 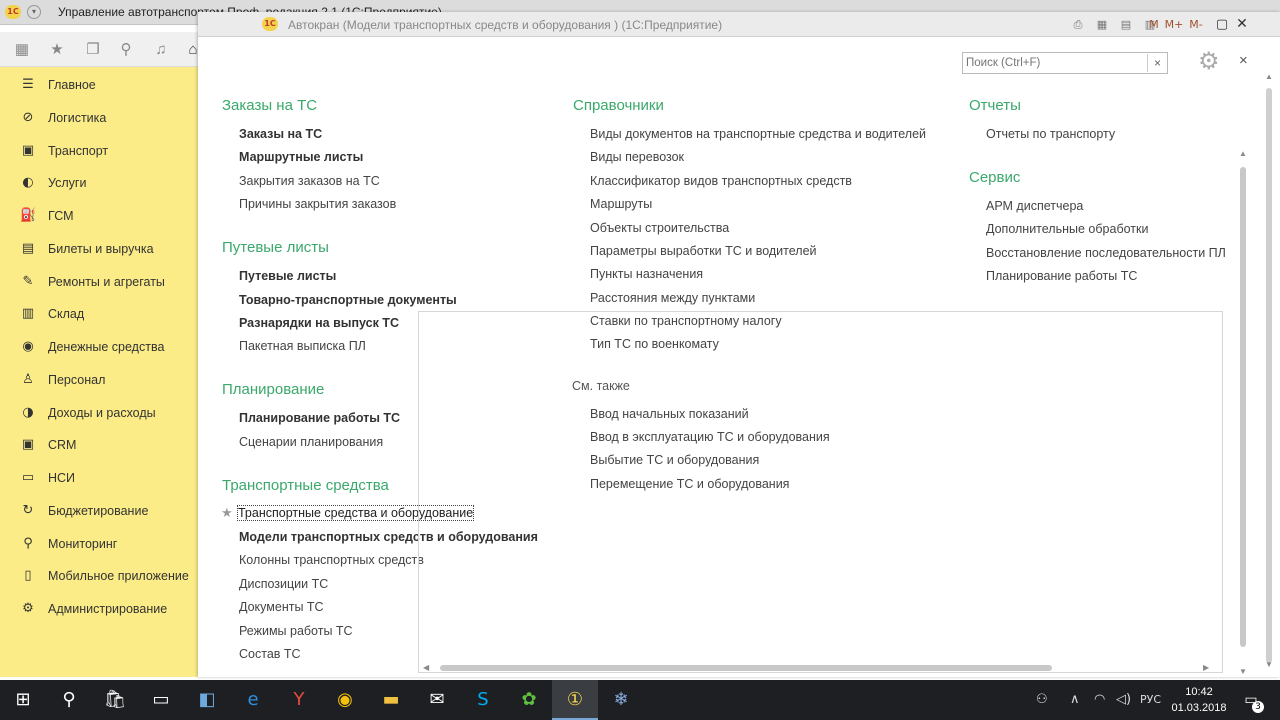 What do you see at coordinates (637, 157) in the screenshot?
I see `link-transport-types: Виды перевозок` at bounding box center [637, 157].